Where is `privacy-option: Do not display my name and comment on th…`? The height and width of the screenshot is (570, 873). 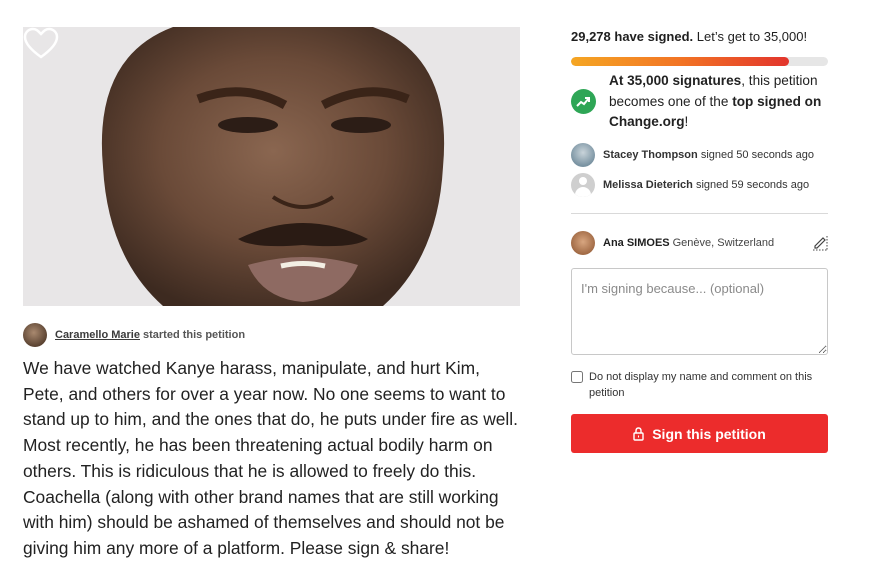 privacy-option: Do not display my name and comment on th… is located at coordinates (699, 385).